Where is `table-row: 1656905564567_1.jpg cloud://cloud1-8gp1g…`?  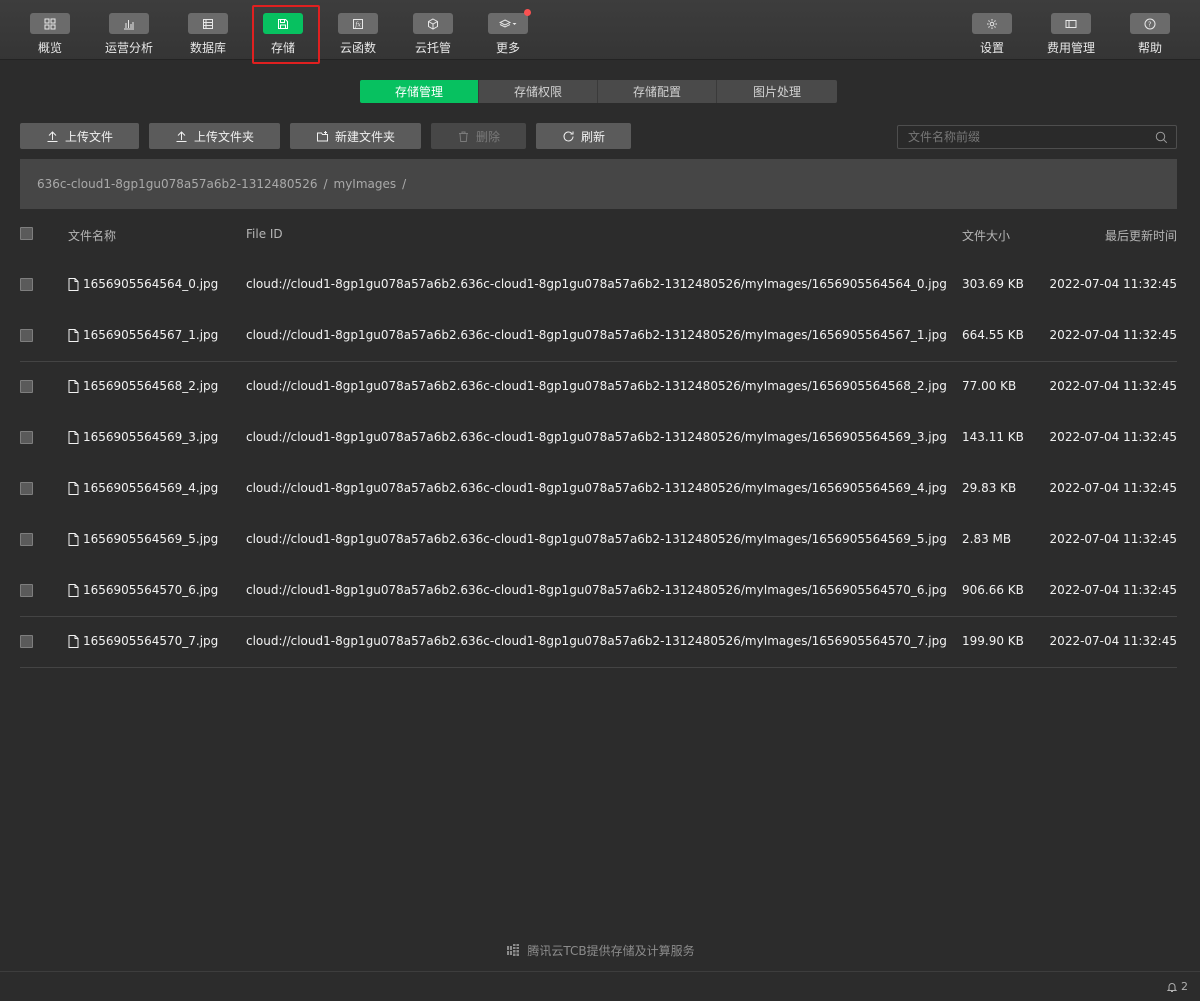
table-row: 1656905564567_1.jpg cloud://cloud1-8gp1g… is located at coordinates (598, 336).